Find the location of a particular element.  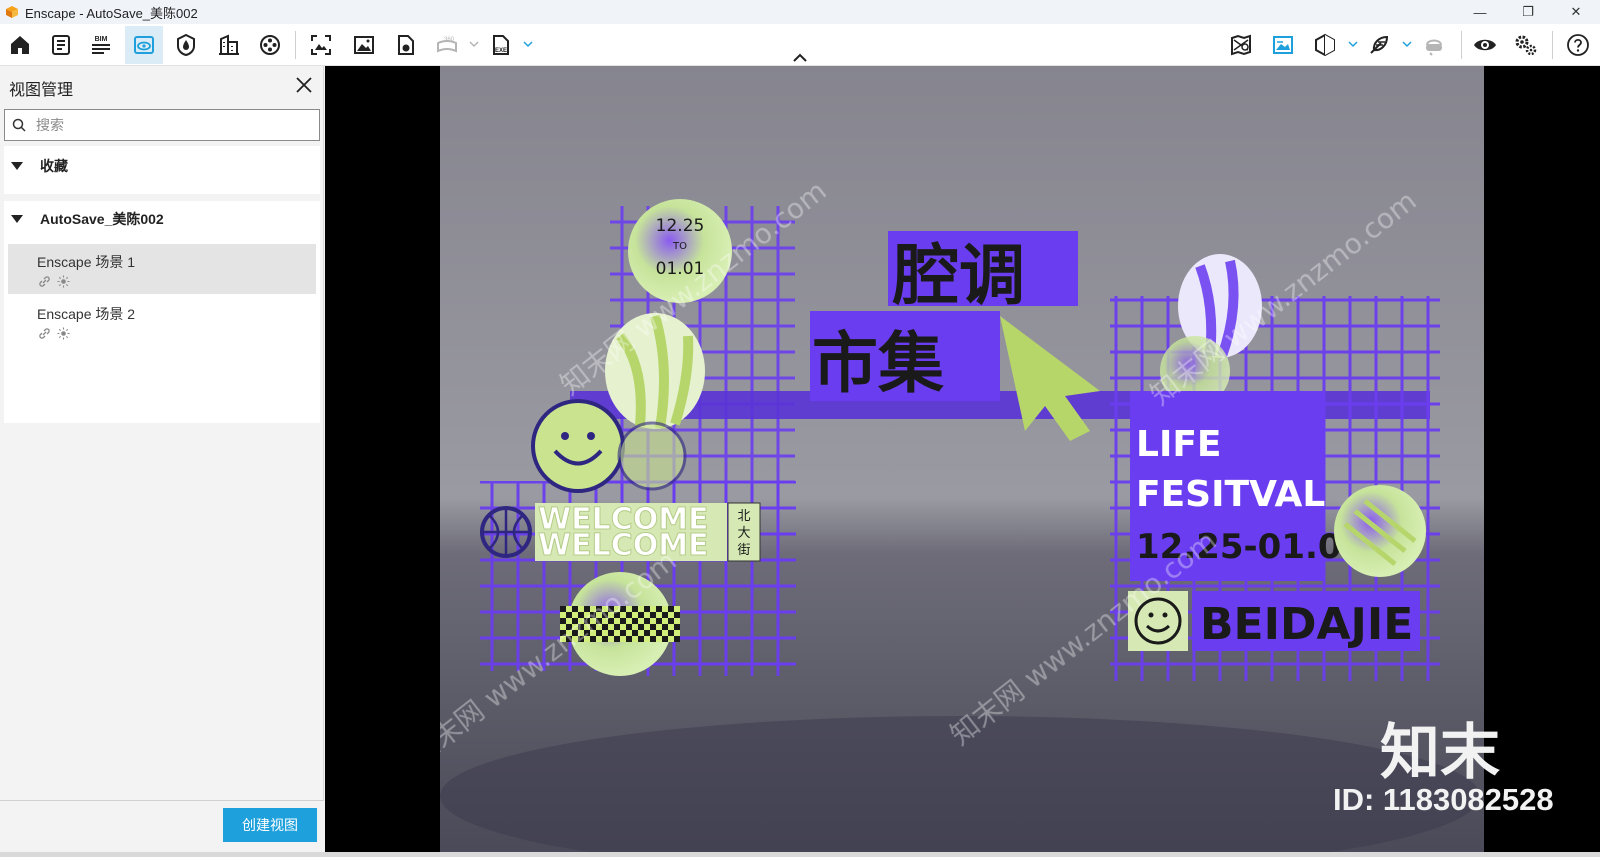

panel-footer: 创建视图 is located at coordinates (162, 826).